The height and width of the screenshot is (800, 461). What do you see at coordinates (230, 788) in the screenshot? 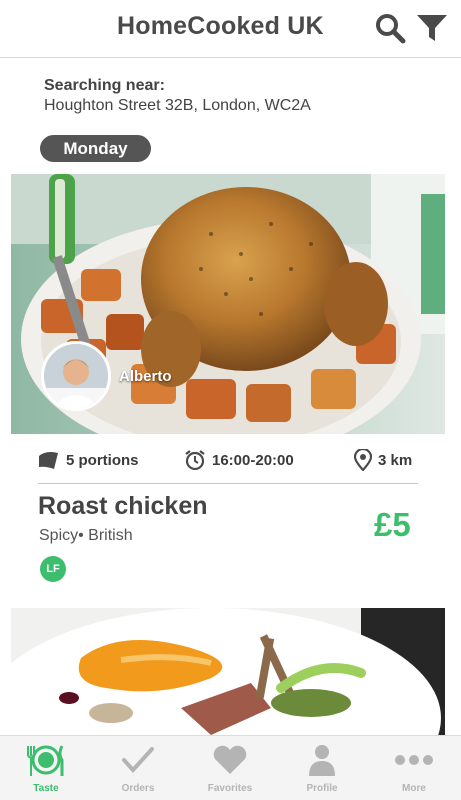
I see `nav-label-favorites: Favorites` at bounding box center [230, 788].